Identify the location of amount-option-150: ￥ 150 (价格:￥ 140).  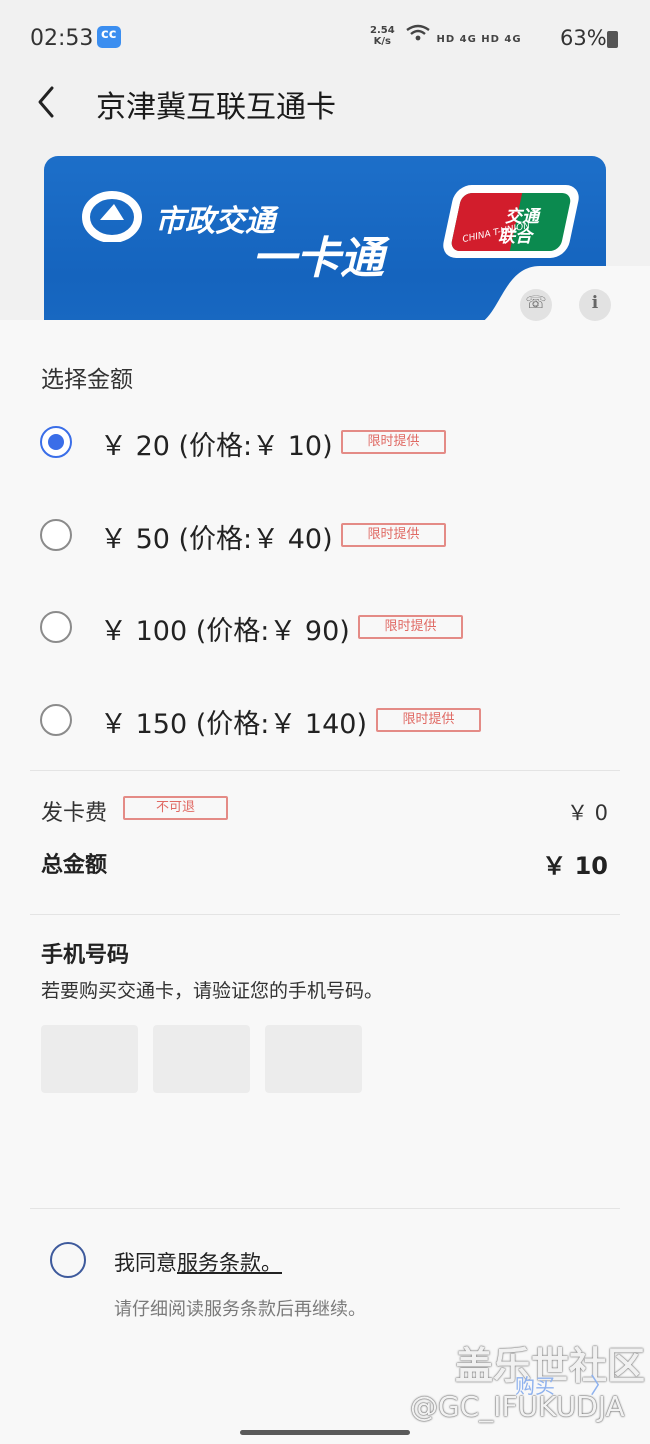
(325, 722).